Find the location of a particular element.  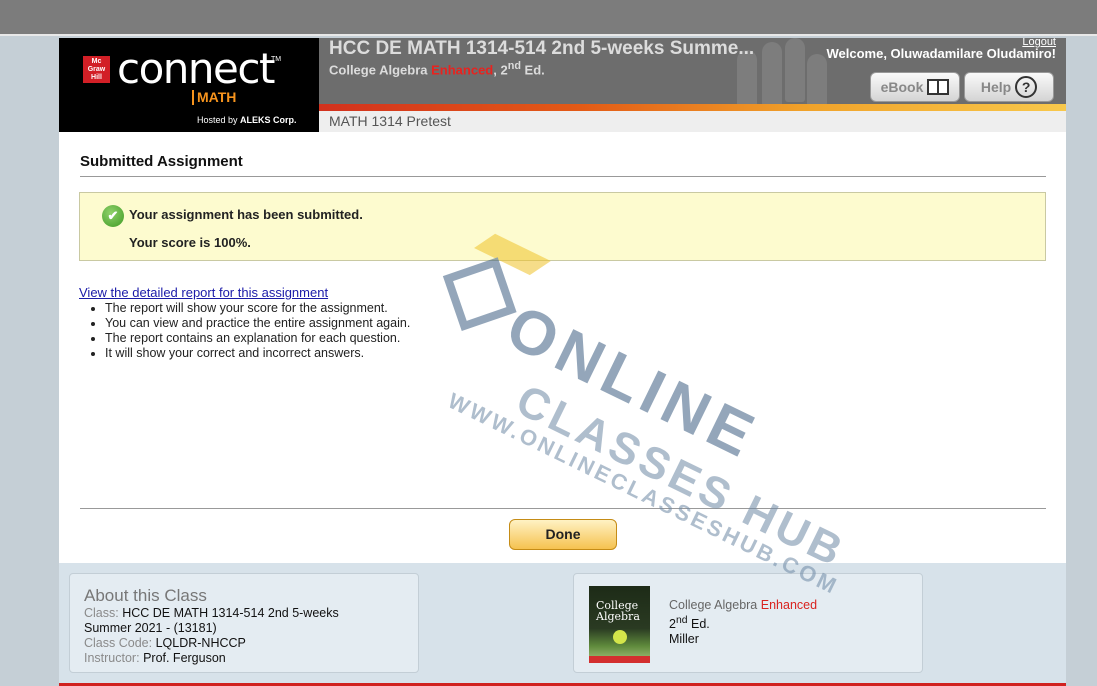

subtitle-edition-sup: nd is located at coordinates (514, 66).